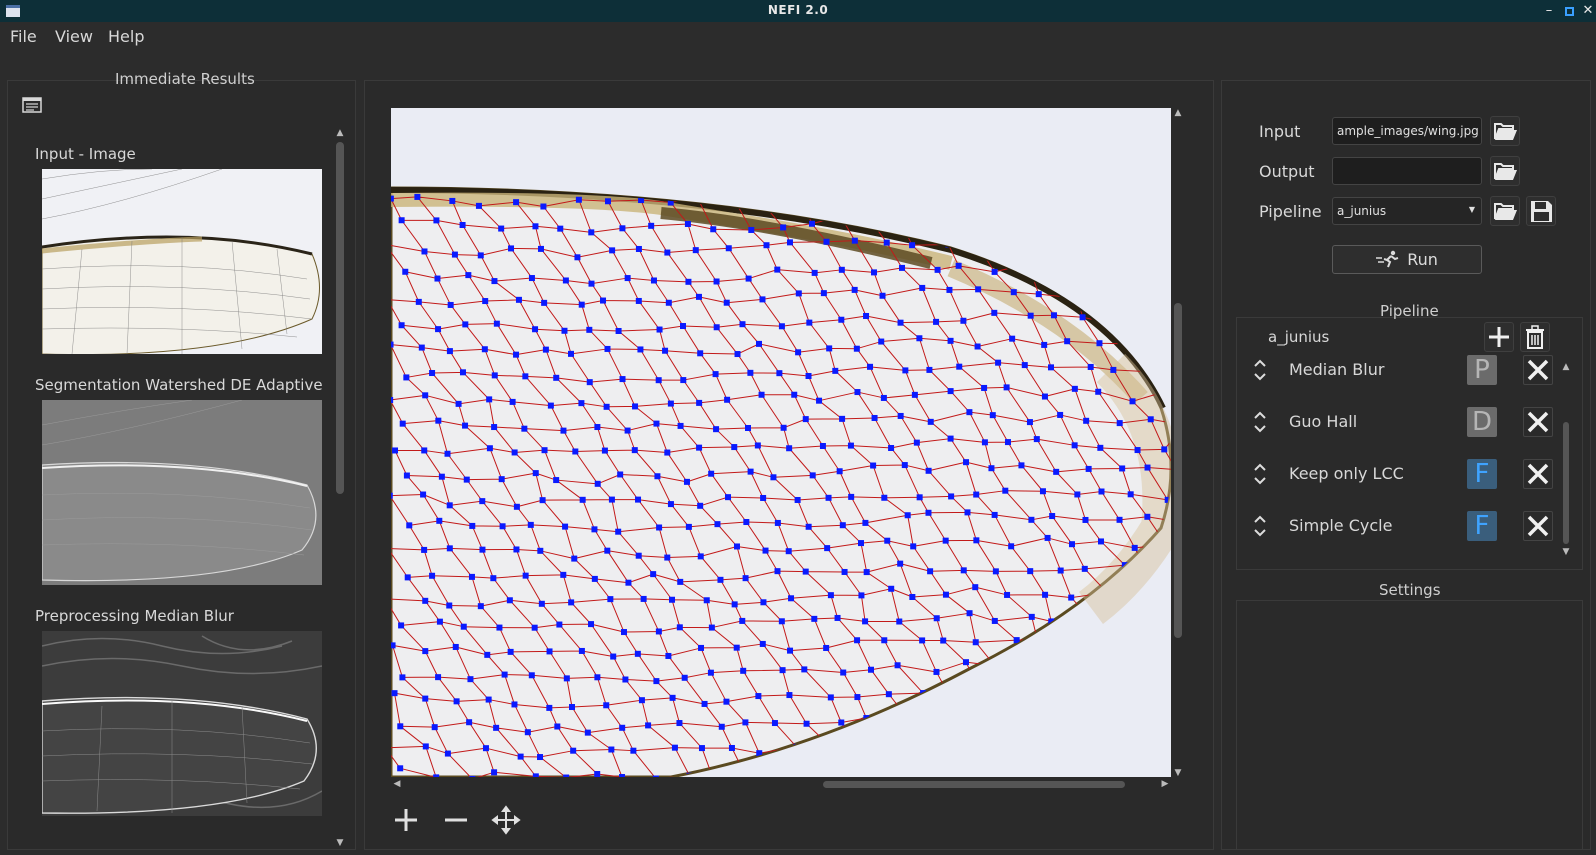  I want to click on zoom-in-icon, so click(406, 820).